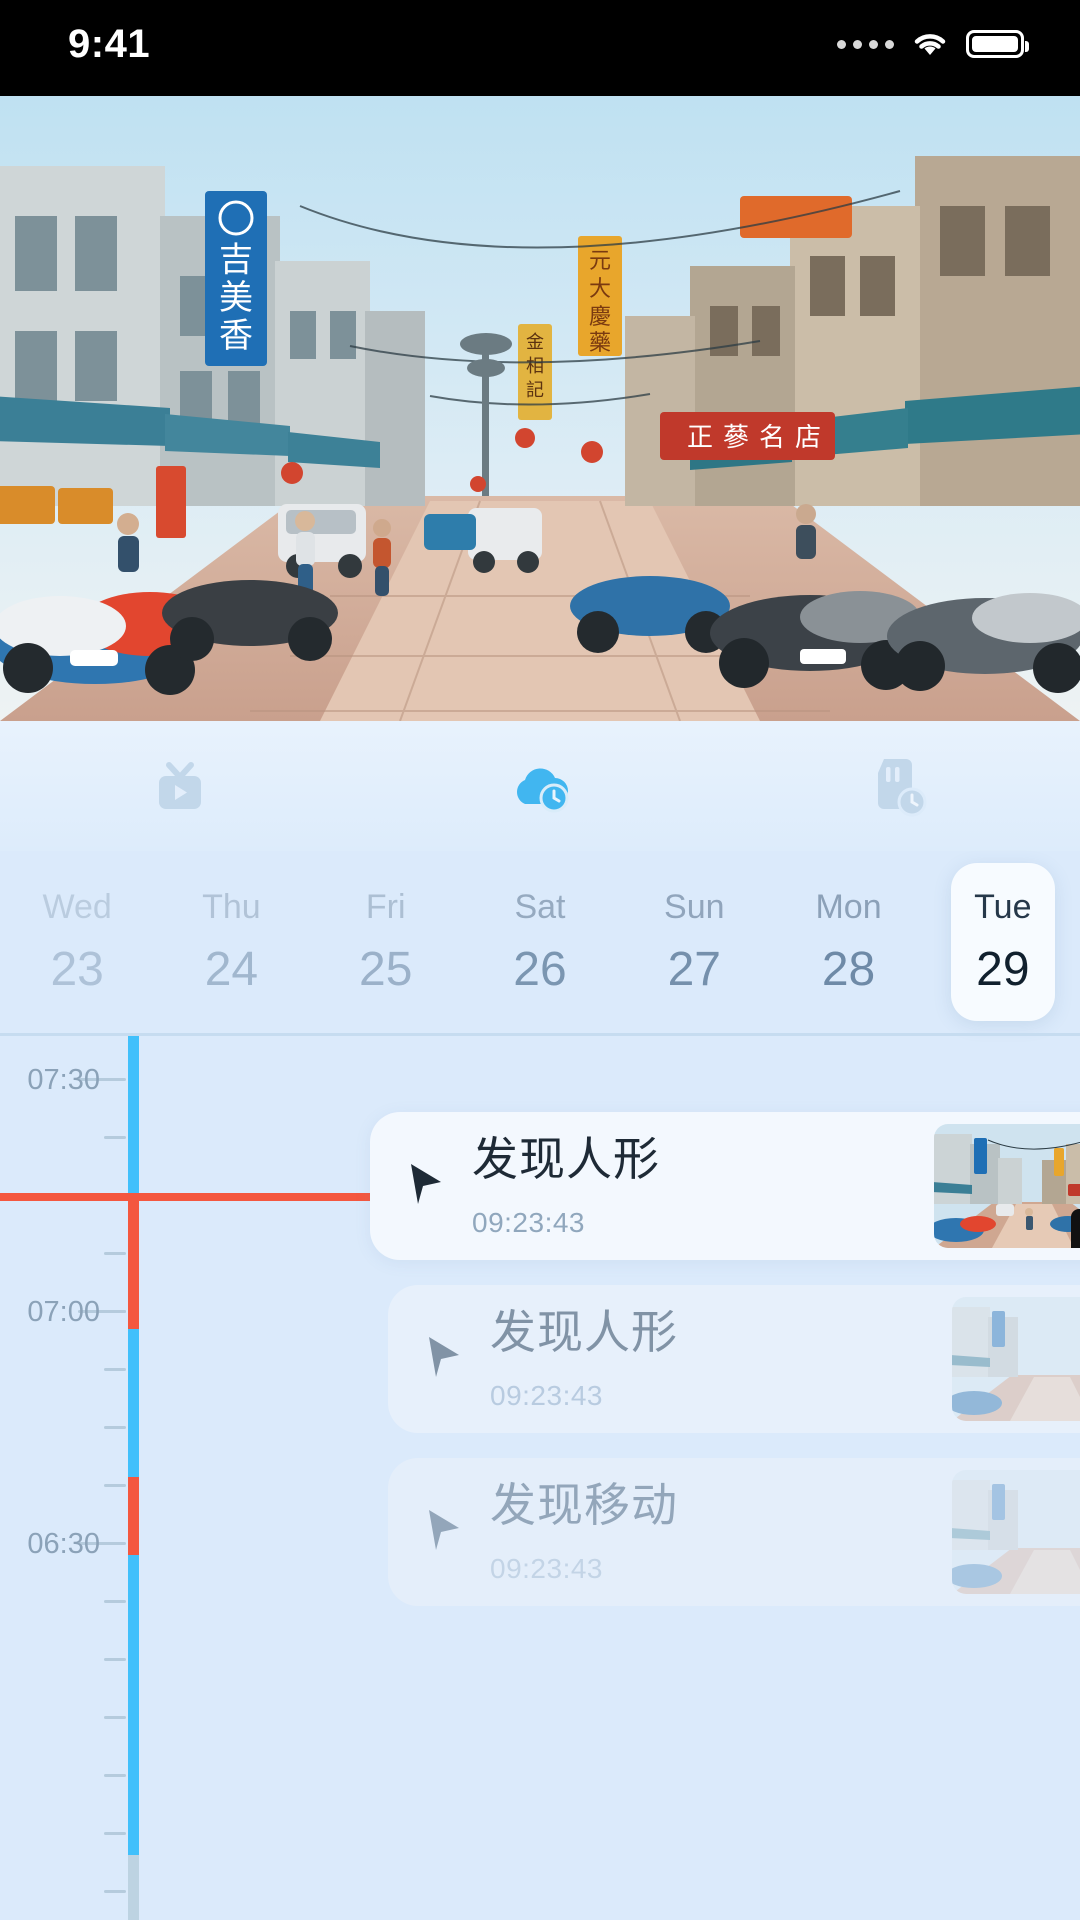  What do you see at coordinates (77, 969) in the screenshot?
I see `date-number: 23` at bounding box center [77, 969].